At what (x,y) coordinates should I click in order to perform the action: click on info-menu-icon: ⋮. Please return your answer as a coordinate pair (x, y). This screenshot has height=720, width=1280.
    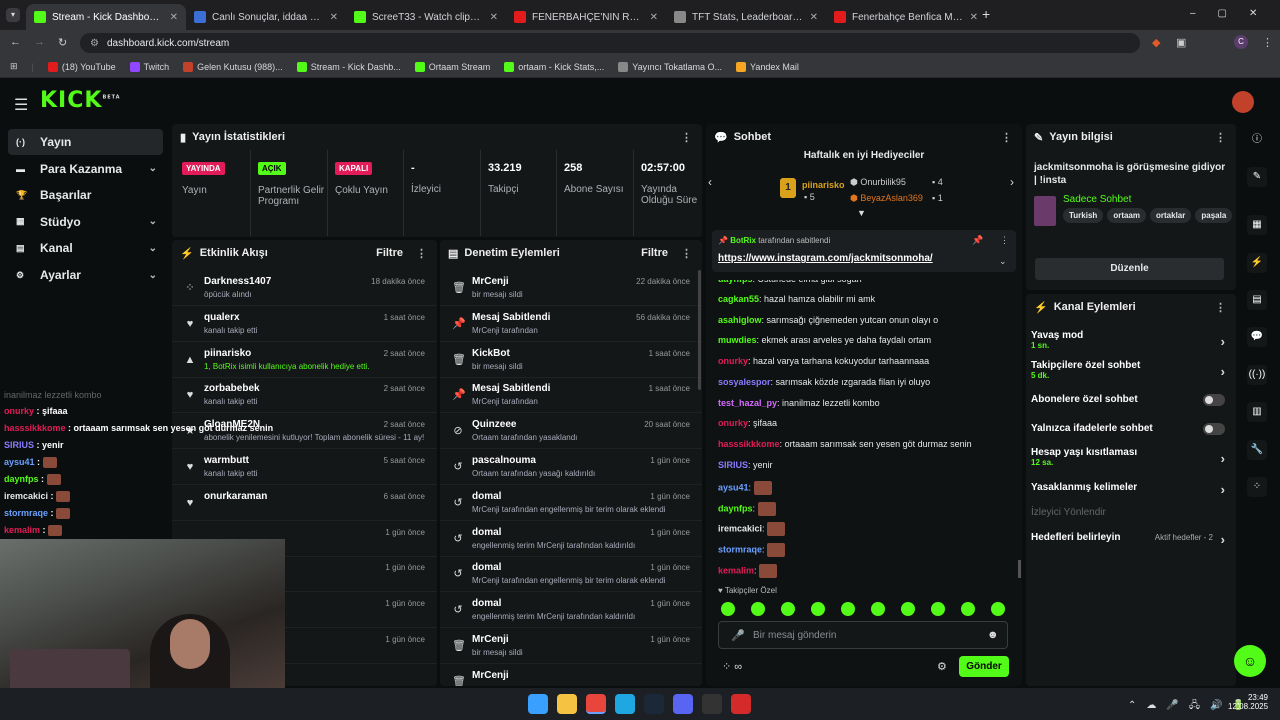
    Looking at the image, I should click on (1220, 137).